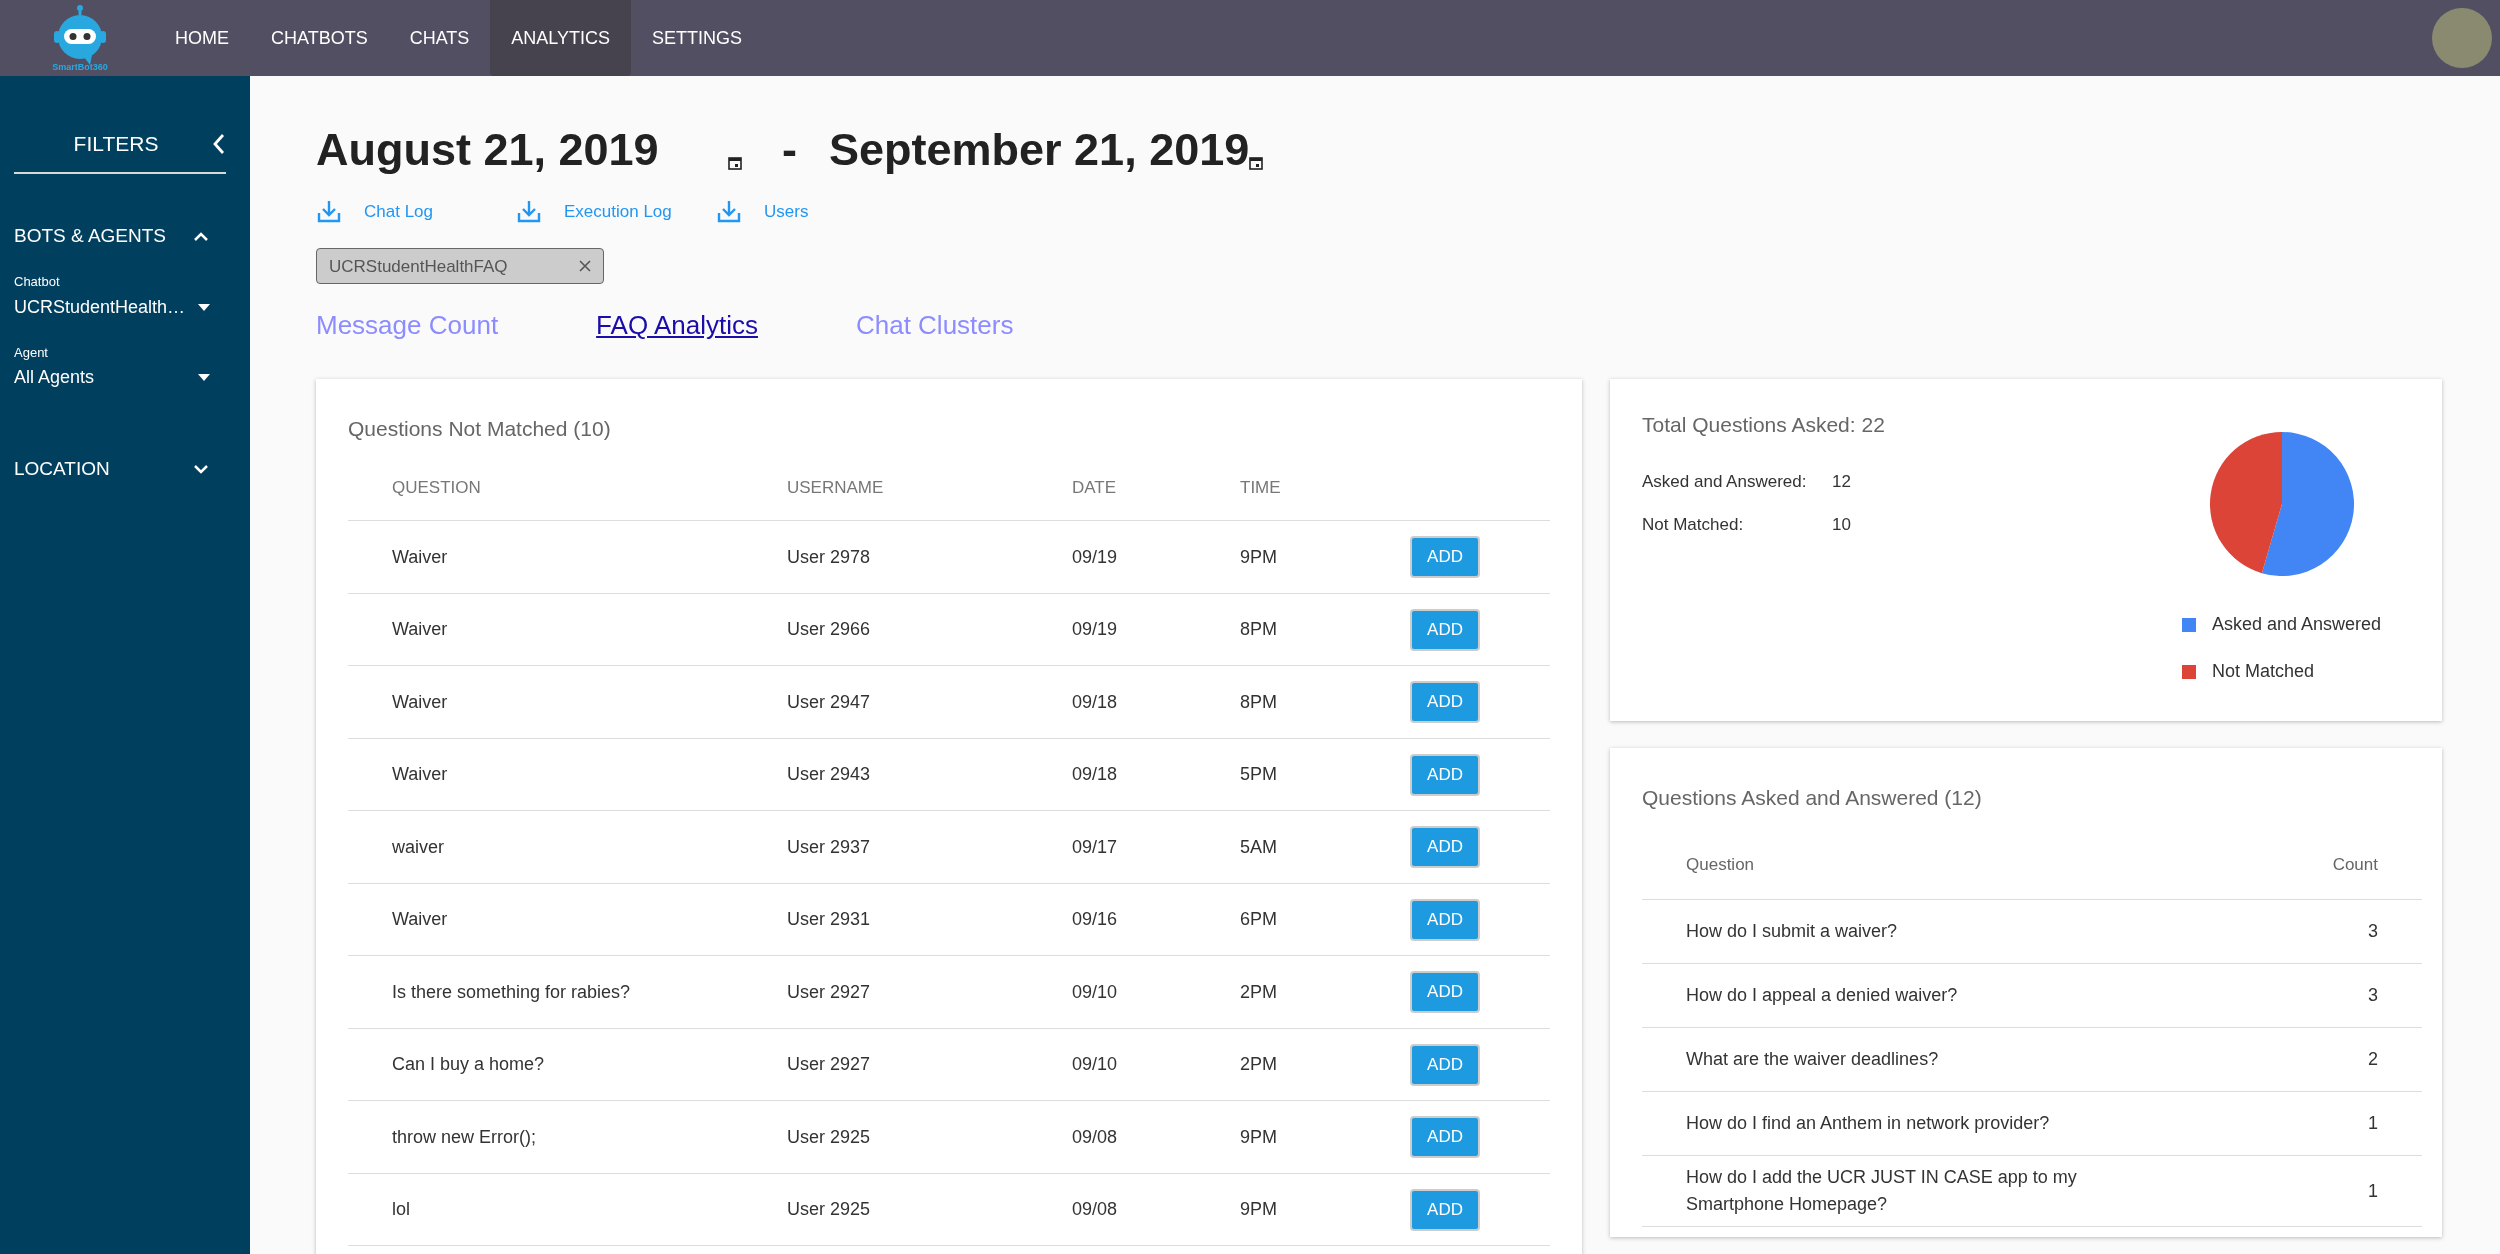  What do you see at coordinates (469, 1064) in the screenshot?
I see `table-cell-text: Can I buy a home?` at bounding box center [469, 1064].